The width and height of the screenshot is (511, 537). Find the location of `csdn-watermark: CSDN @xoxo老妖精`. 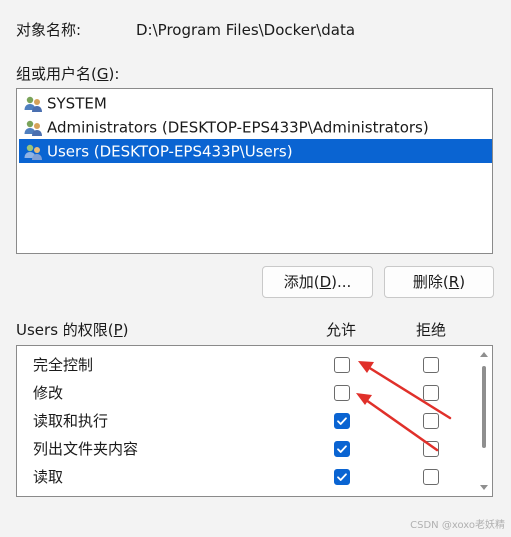

csdn-watermark: CSDN @xoxo老妖精 is located at coordinates (457, 525).